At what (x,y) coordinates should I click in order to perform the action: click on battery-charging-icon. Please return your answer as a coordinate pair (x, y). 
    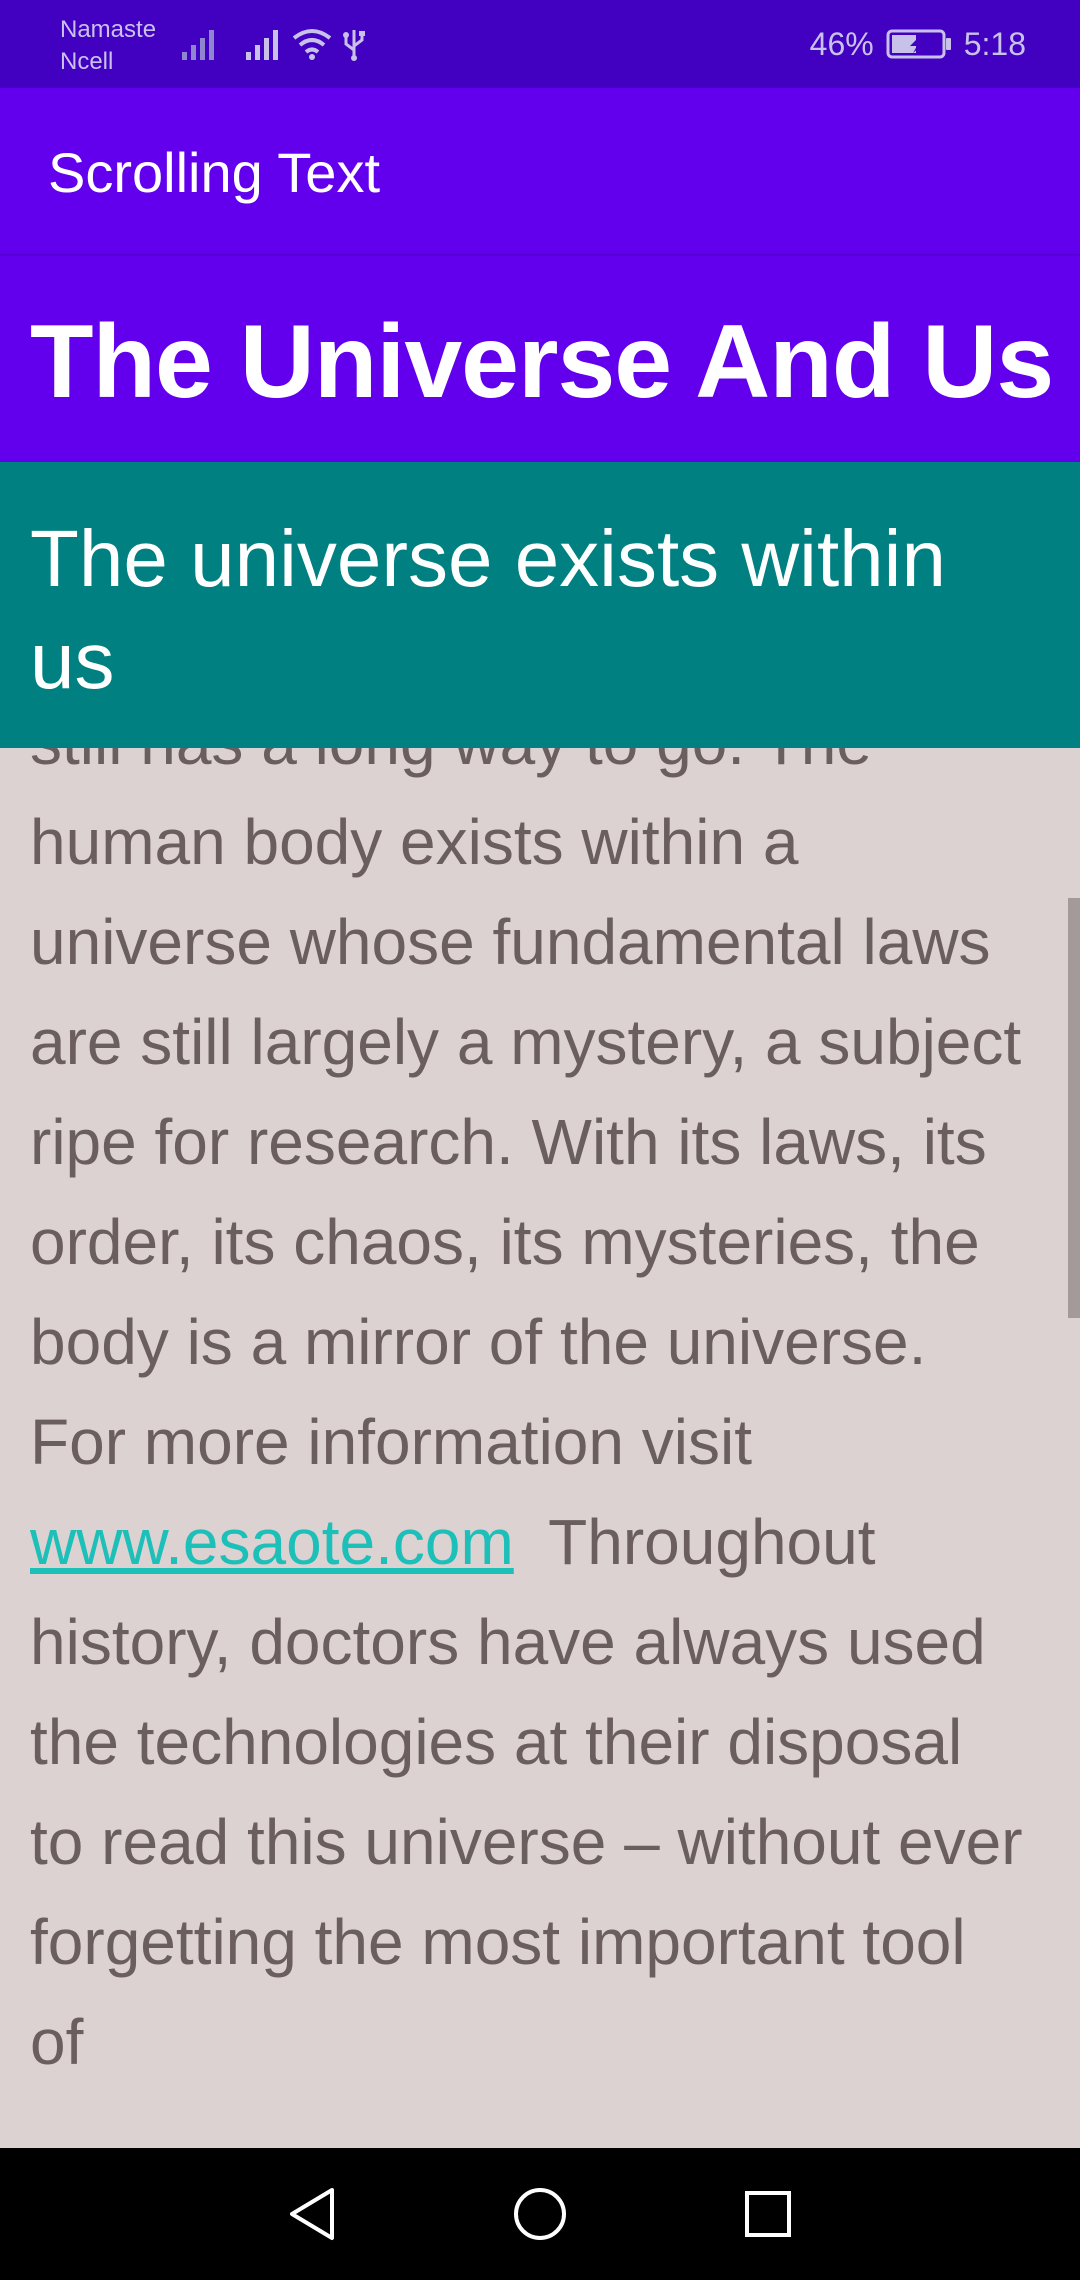
    Looking at the image, I should click on (918, 44).